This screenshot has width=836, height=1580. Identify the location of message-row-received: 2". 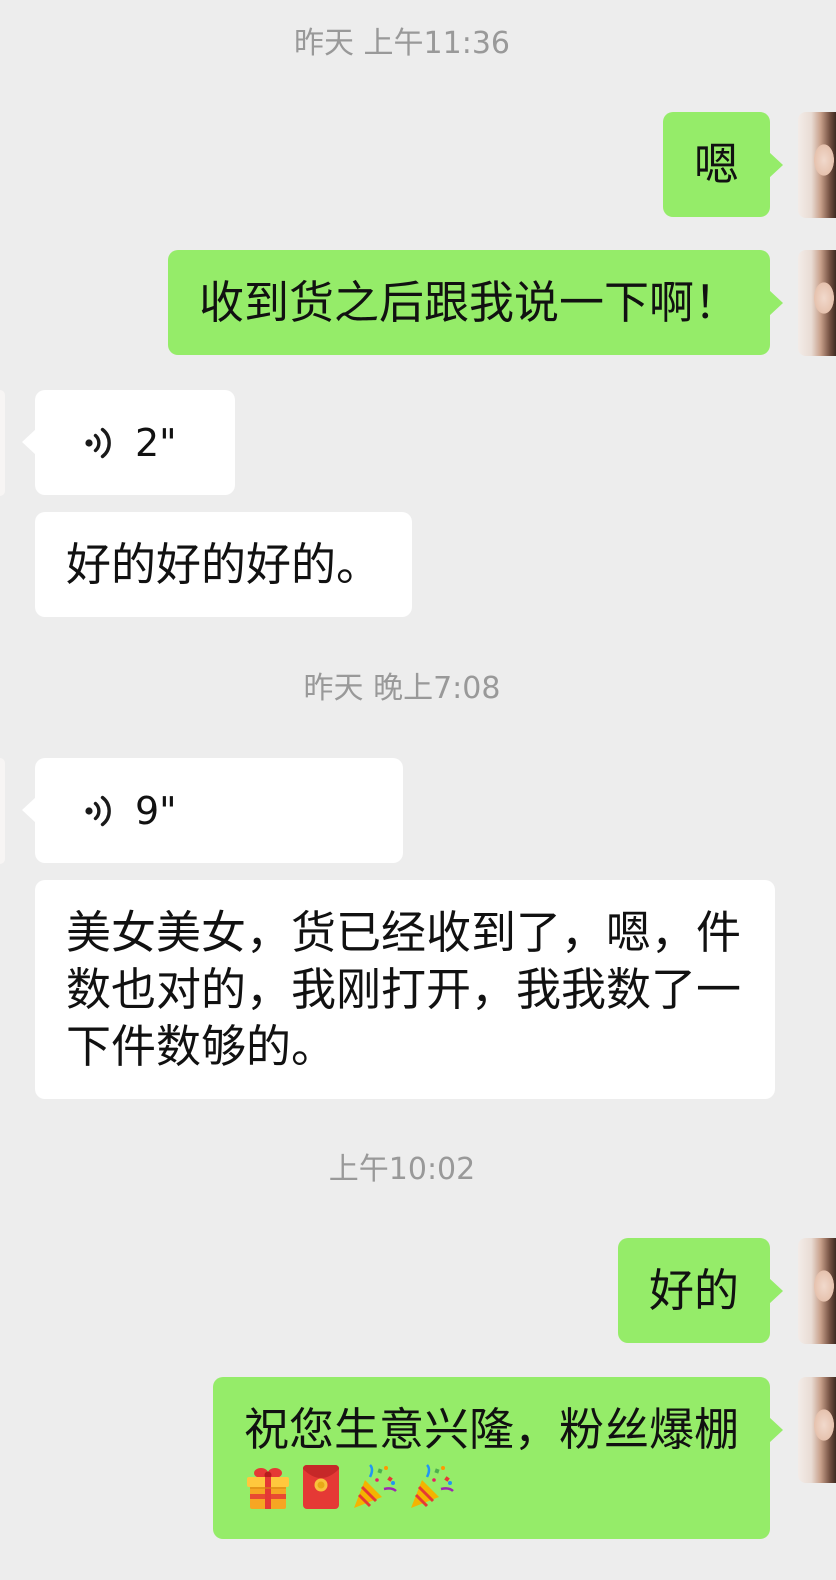
(418, 443).